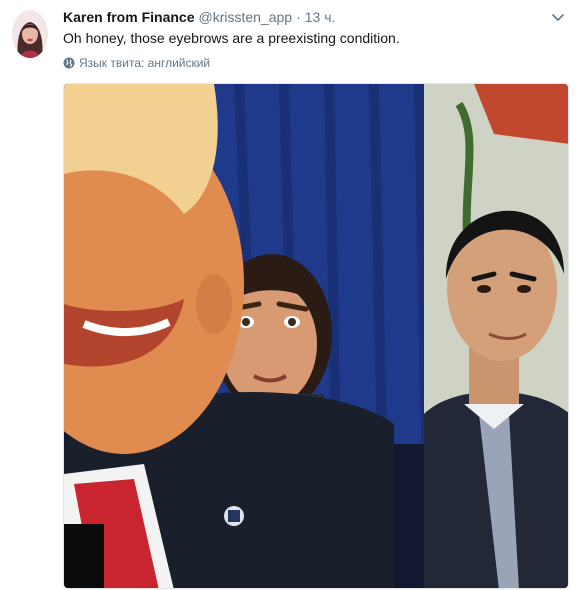  I want to click on tweet-header: Karen from Finance @krissten_app · 13 ч., so click(199, 18).